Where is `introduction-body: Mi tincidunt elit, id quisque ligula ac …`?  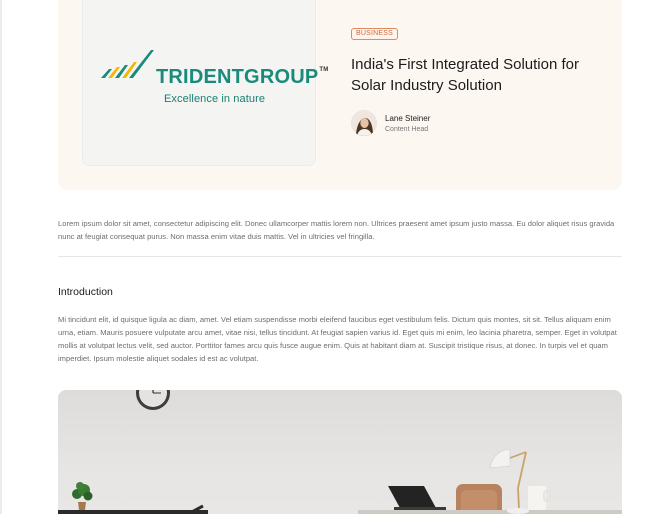 introduction-body: Mi tincidunt elit, id quisque ligula ac … is located at coordinates (337, 339).